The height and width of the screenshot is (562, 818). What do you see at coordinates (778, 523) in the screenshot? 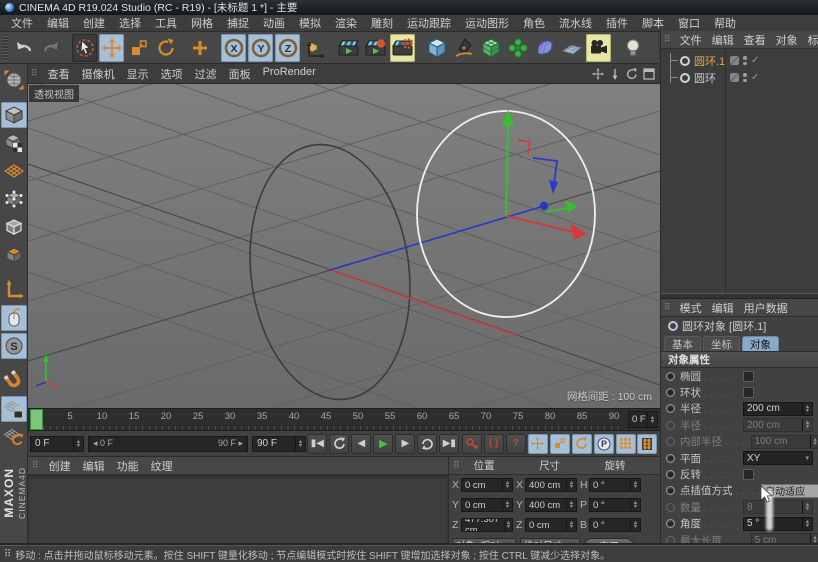
I see `angle-field: 5 ° ▲ ▼` at bounding box center [778, 523].